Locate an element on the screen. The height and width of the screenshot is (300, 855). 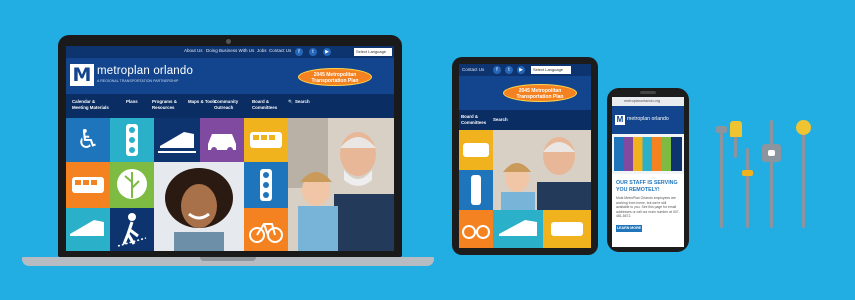
logo-tagline: A REGIONAL TRANSPORTATION PARTNERSHIP is located at coordinates (138, 81).